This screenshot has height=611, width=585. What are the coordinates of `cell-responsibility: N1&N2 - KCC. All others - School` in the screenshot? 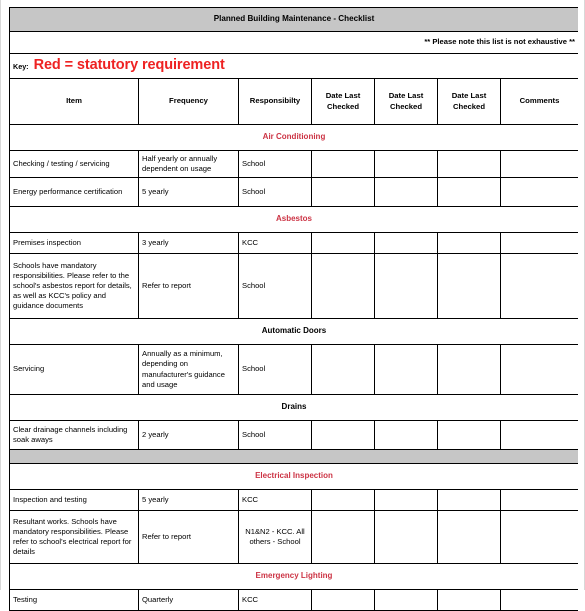 It's located at (275, 537).